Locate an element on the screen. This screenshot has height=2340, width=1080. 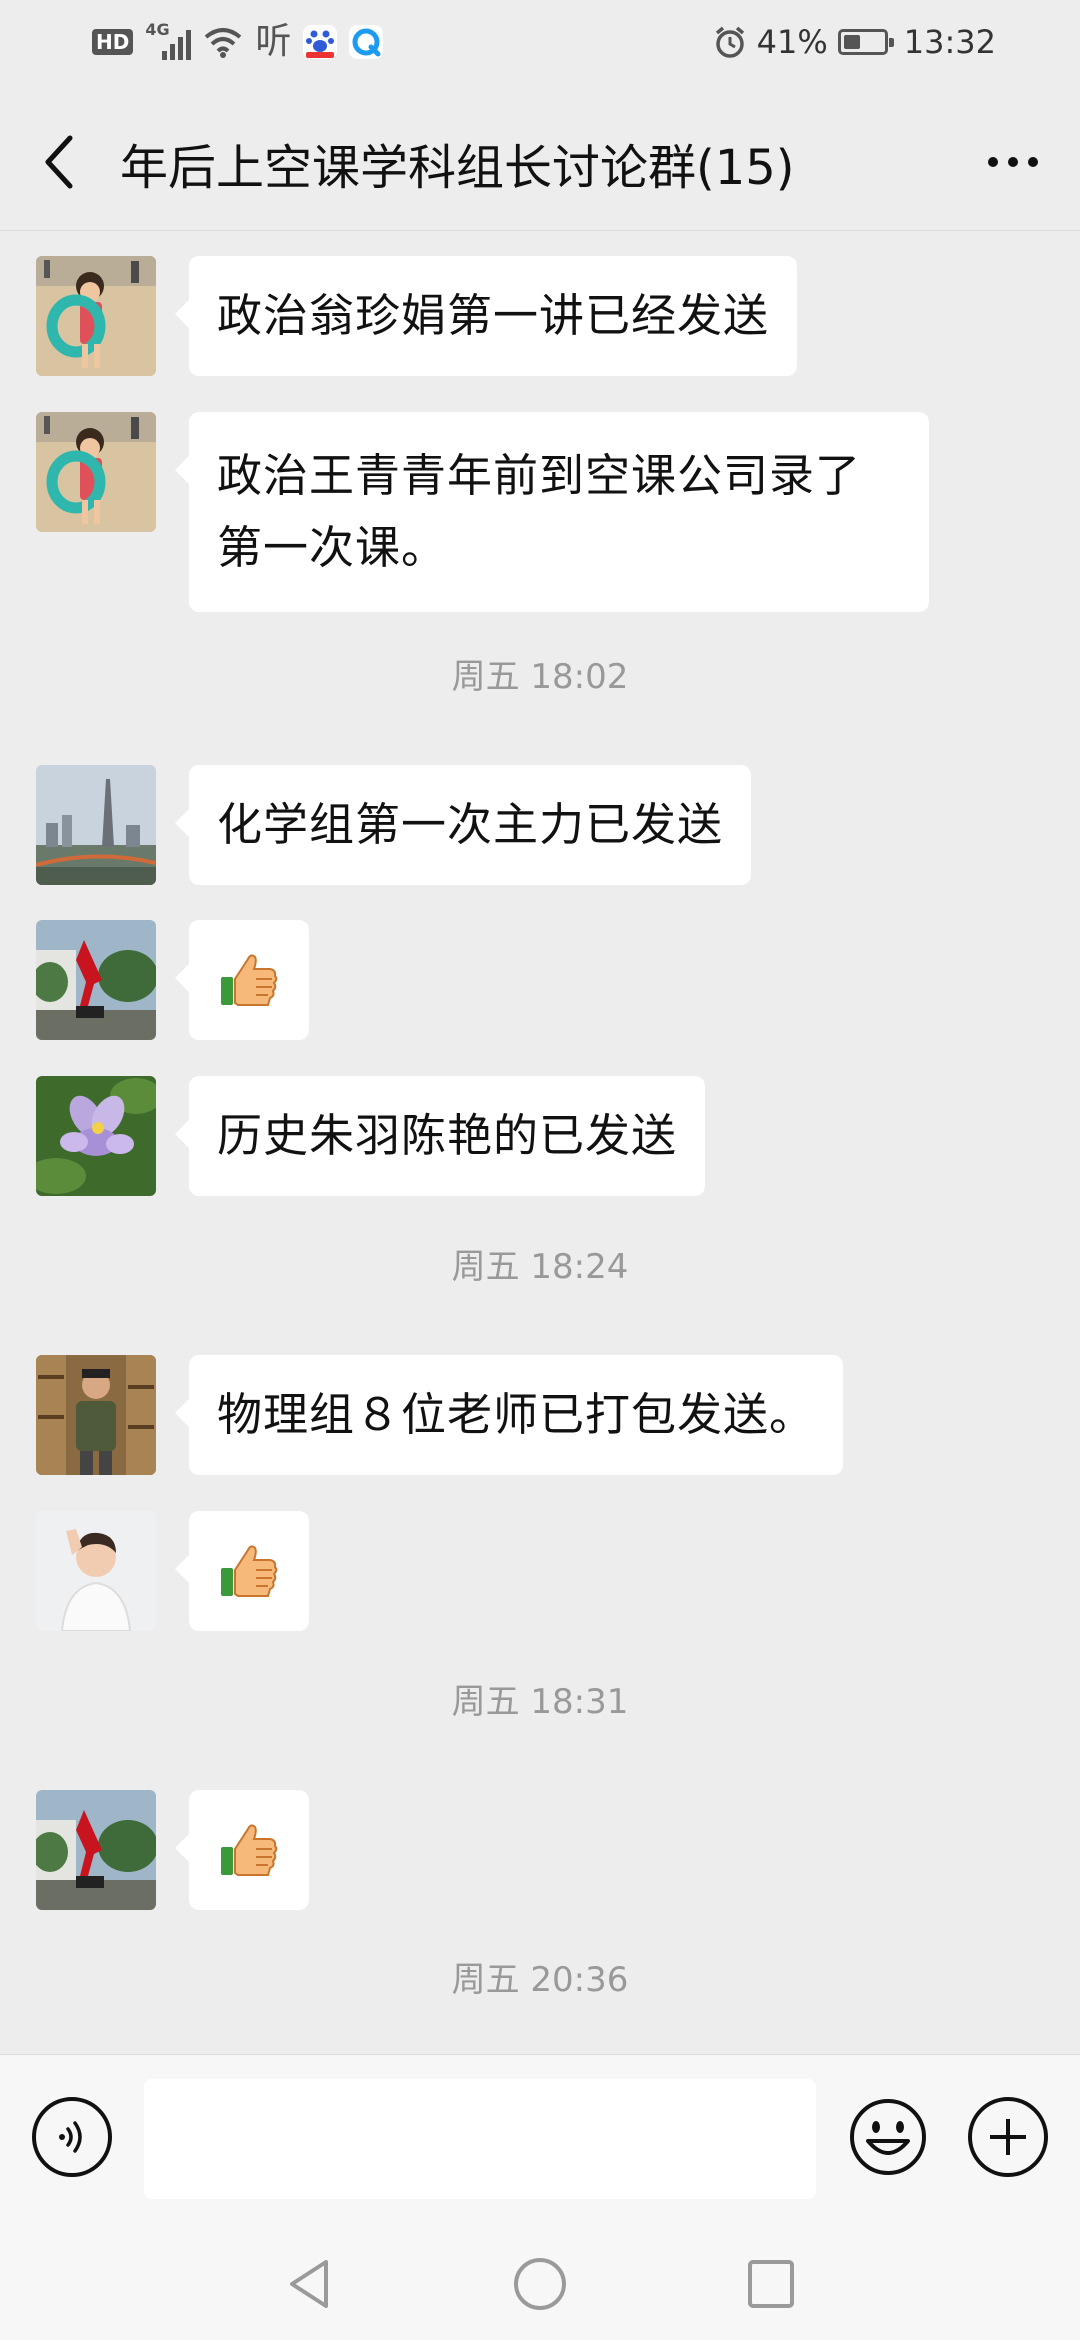
wifi-icon is located at coordinates (223, 43).